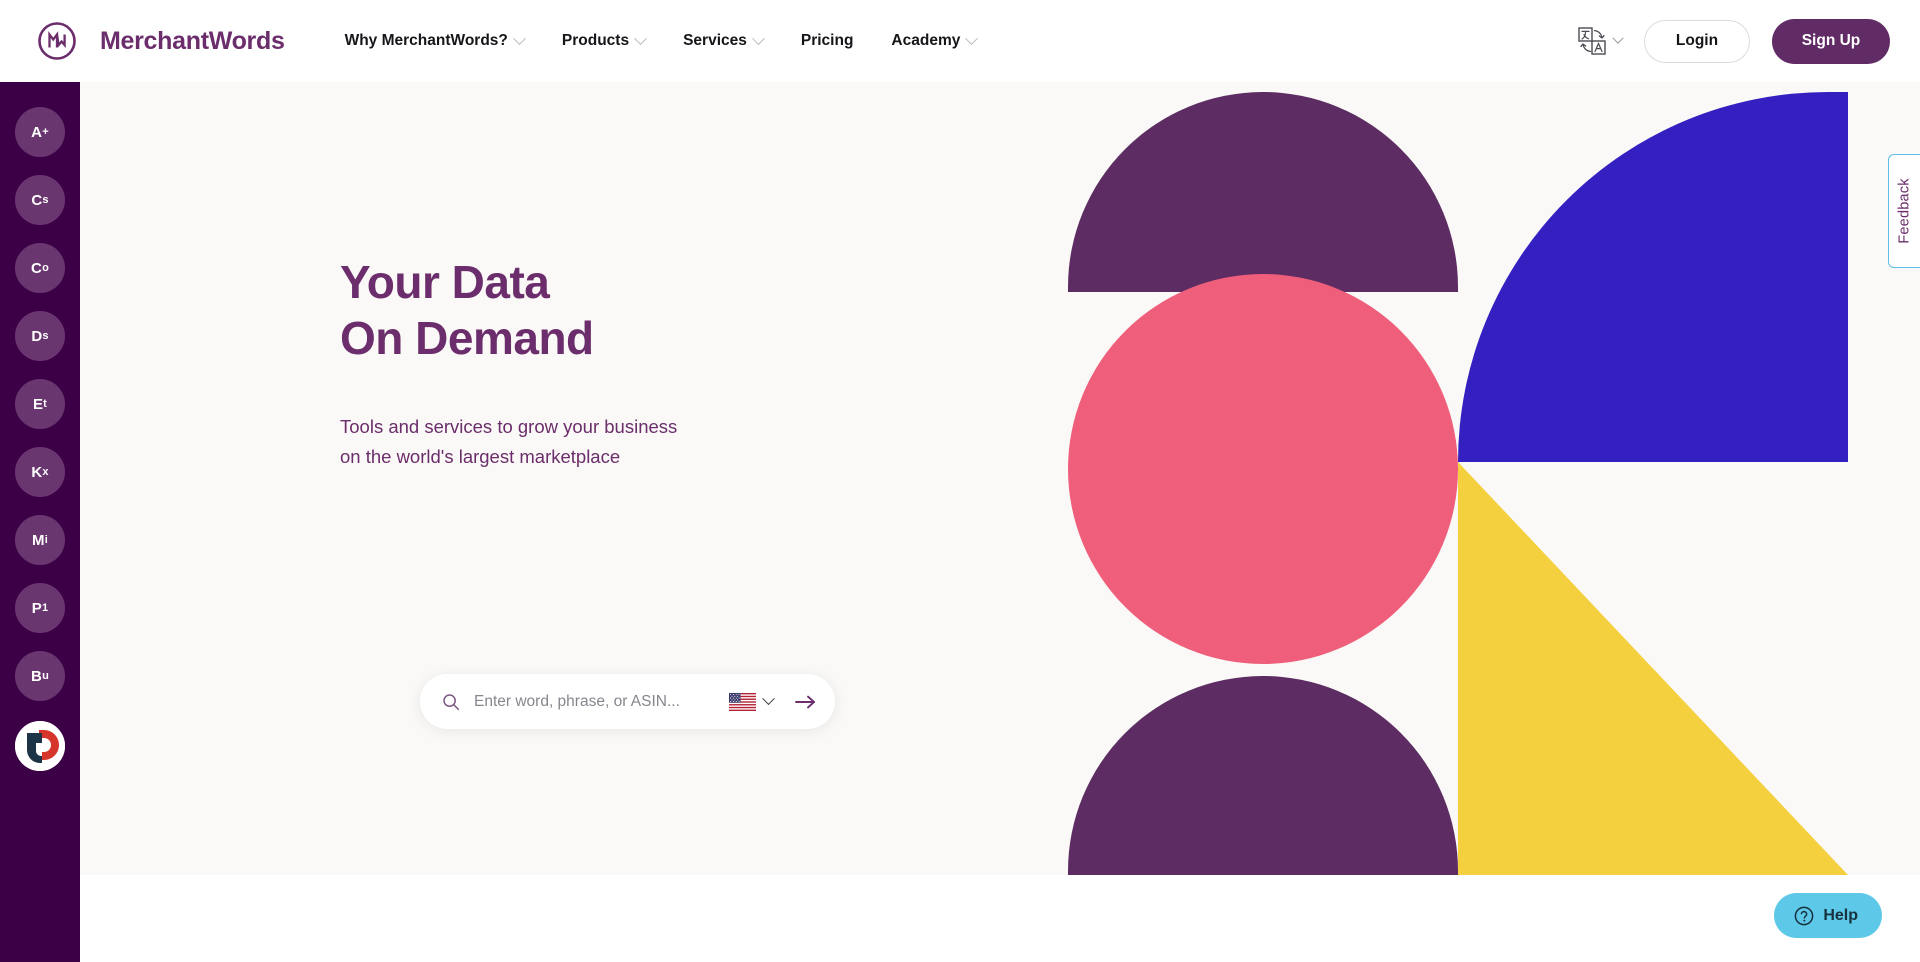 This screenshot has width=1920, height=962. What do you see at coordinates (37, 336) in the screenshot?
I see `sidebar-badge-main: D` at bounding box center [37, 336].